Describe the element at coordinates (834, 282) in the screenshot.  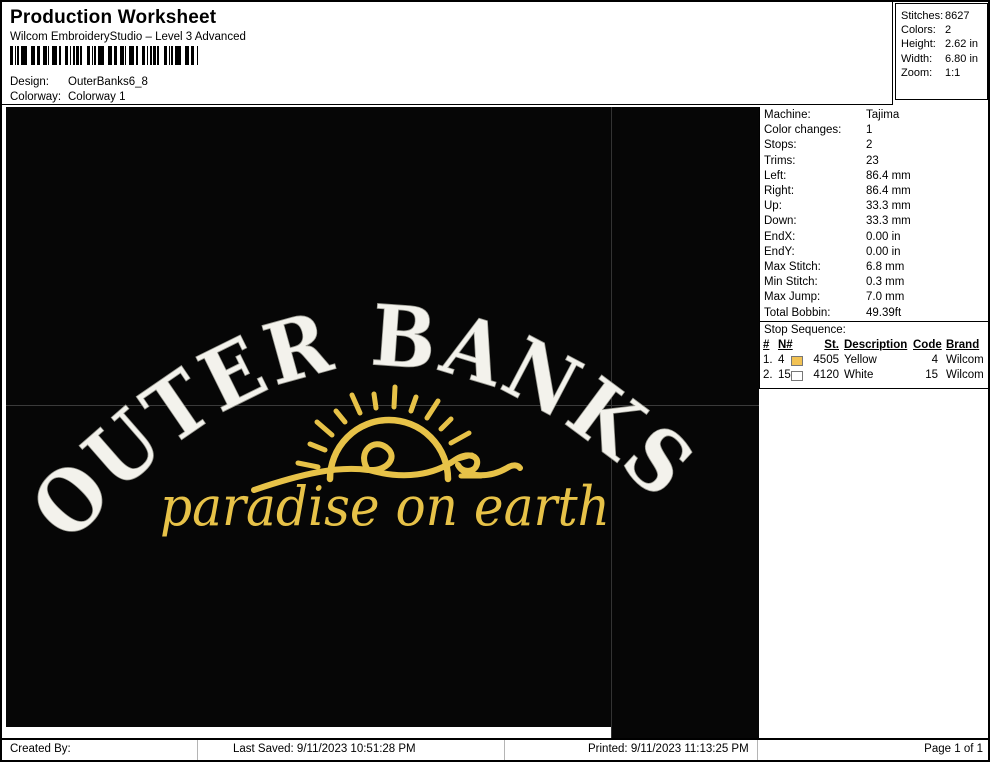
I see `info-row: Min Stitch: 0.3 mm` at that location.